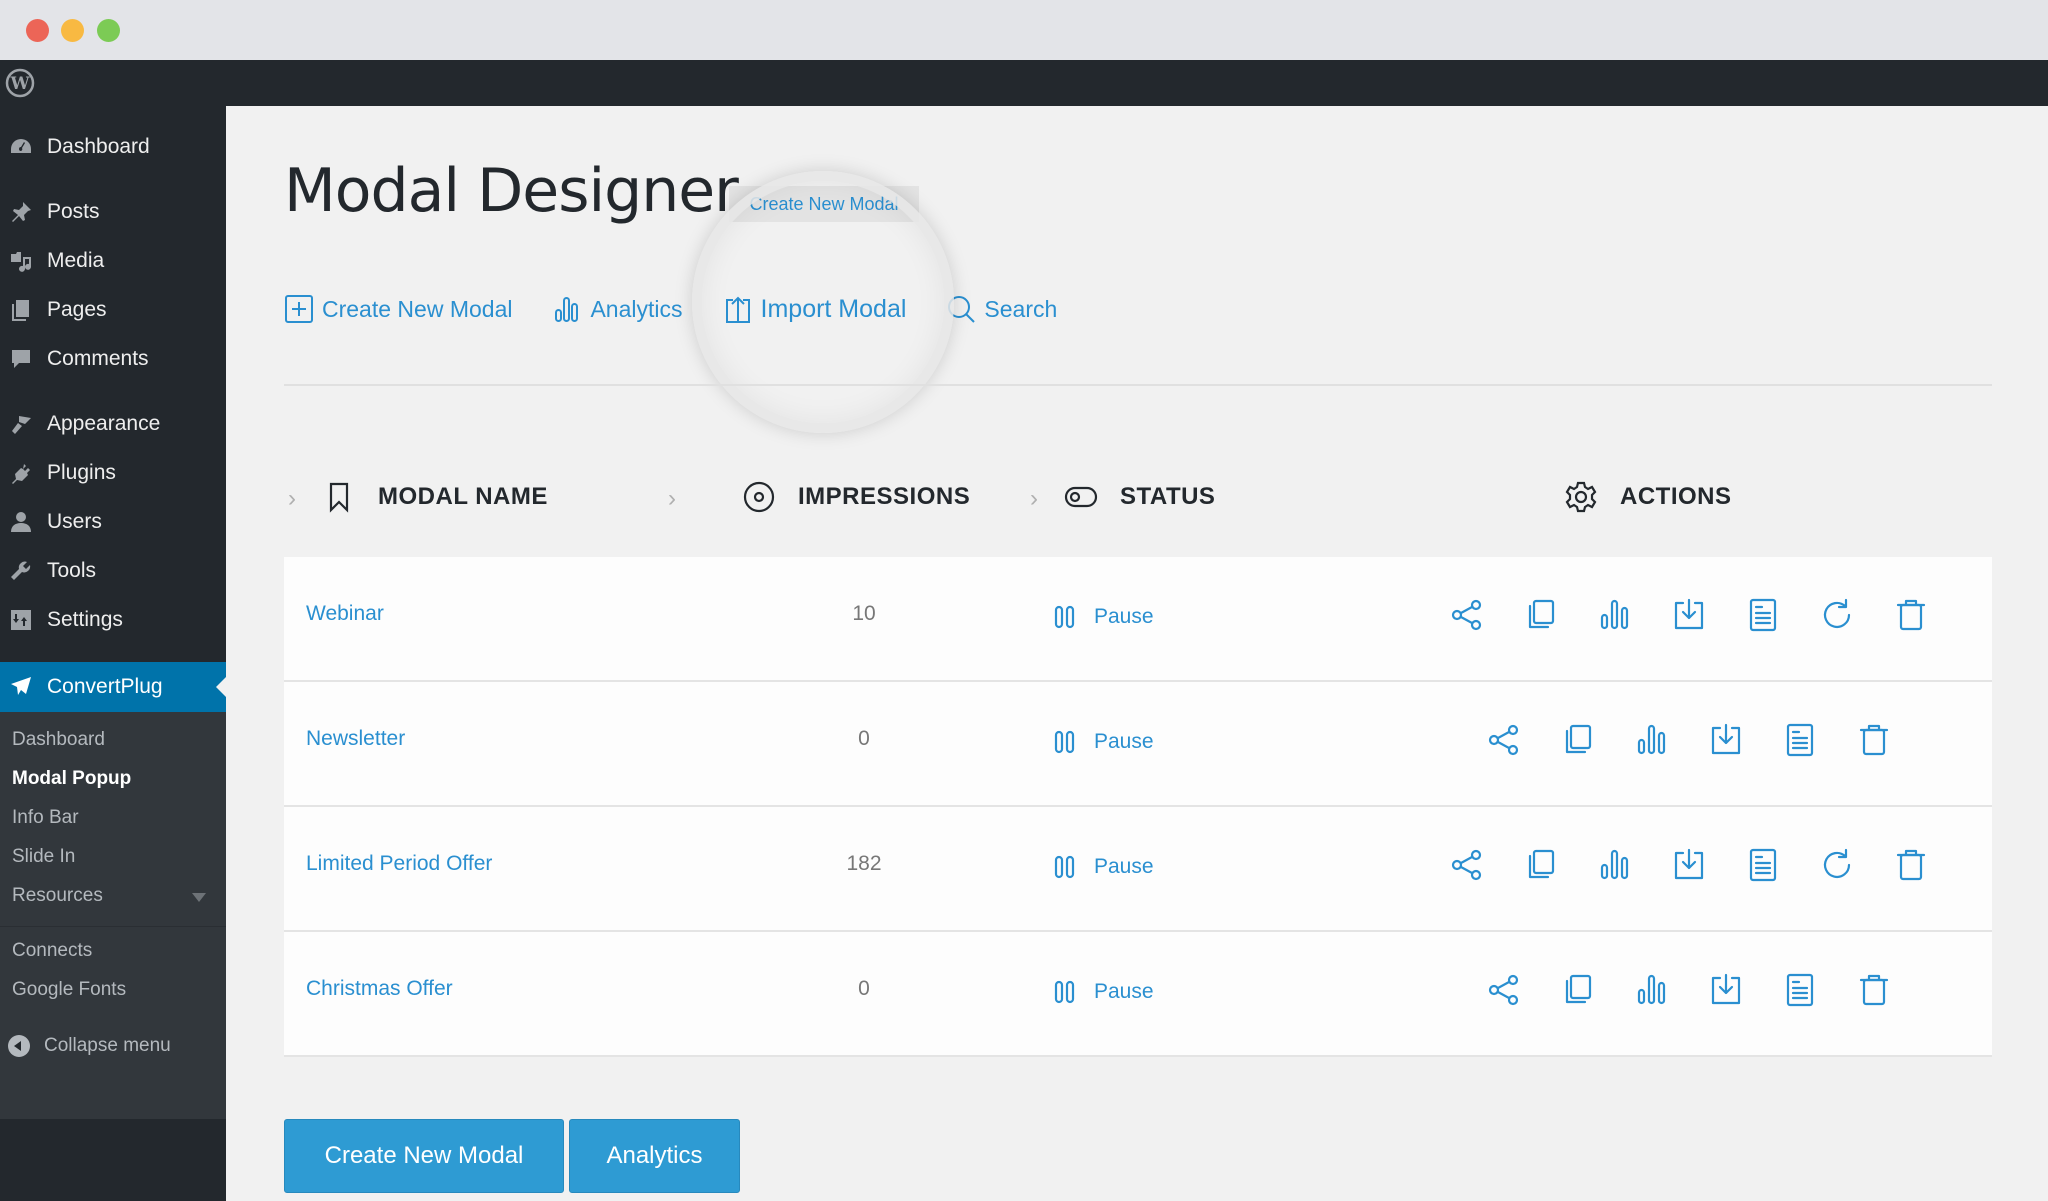  I want to click on collapse-menu-button: Collapse menu, so click(89, 1046).